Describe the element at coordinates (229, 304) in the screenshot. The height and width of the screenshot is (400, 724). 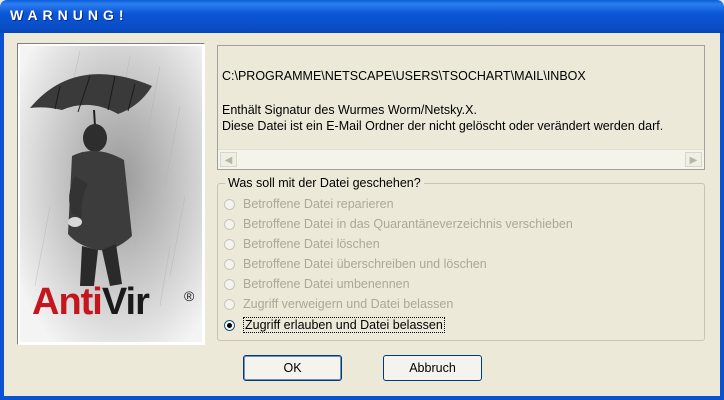
I see `radio-deny-access` at that location.